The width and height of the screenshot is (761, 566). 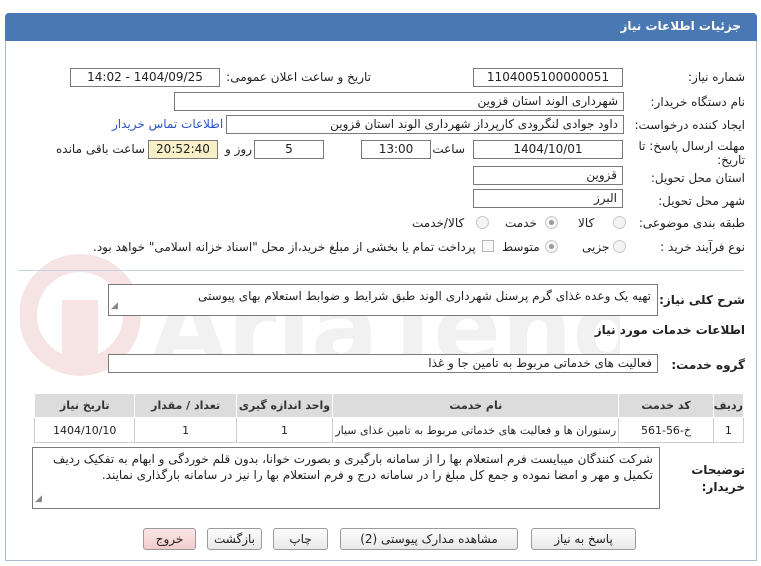 What do you see at coordinates (619, 246) in the screenshot?
I see `process-radio-minor` at bounding box center [619, 246].